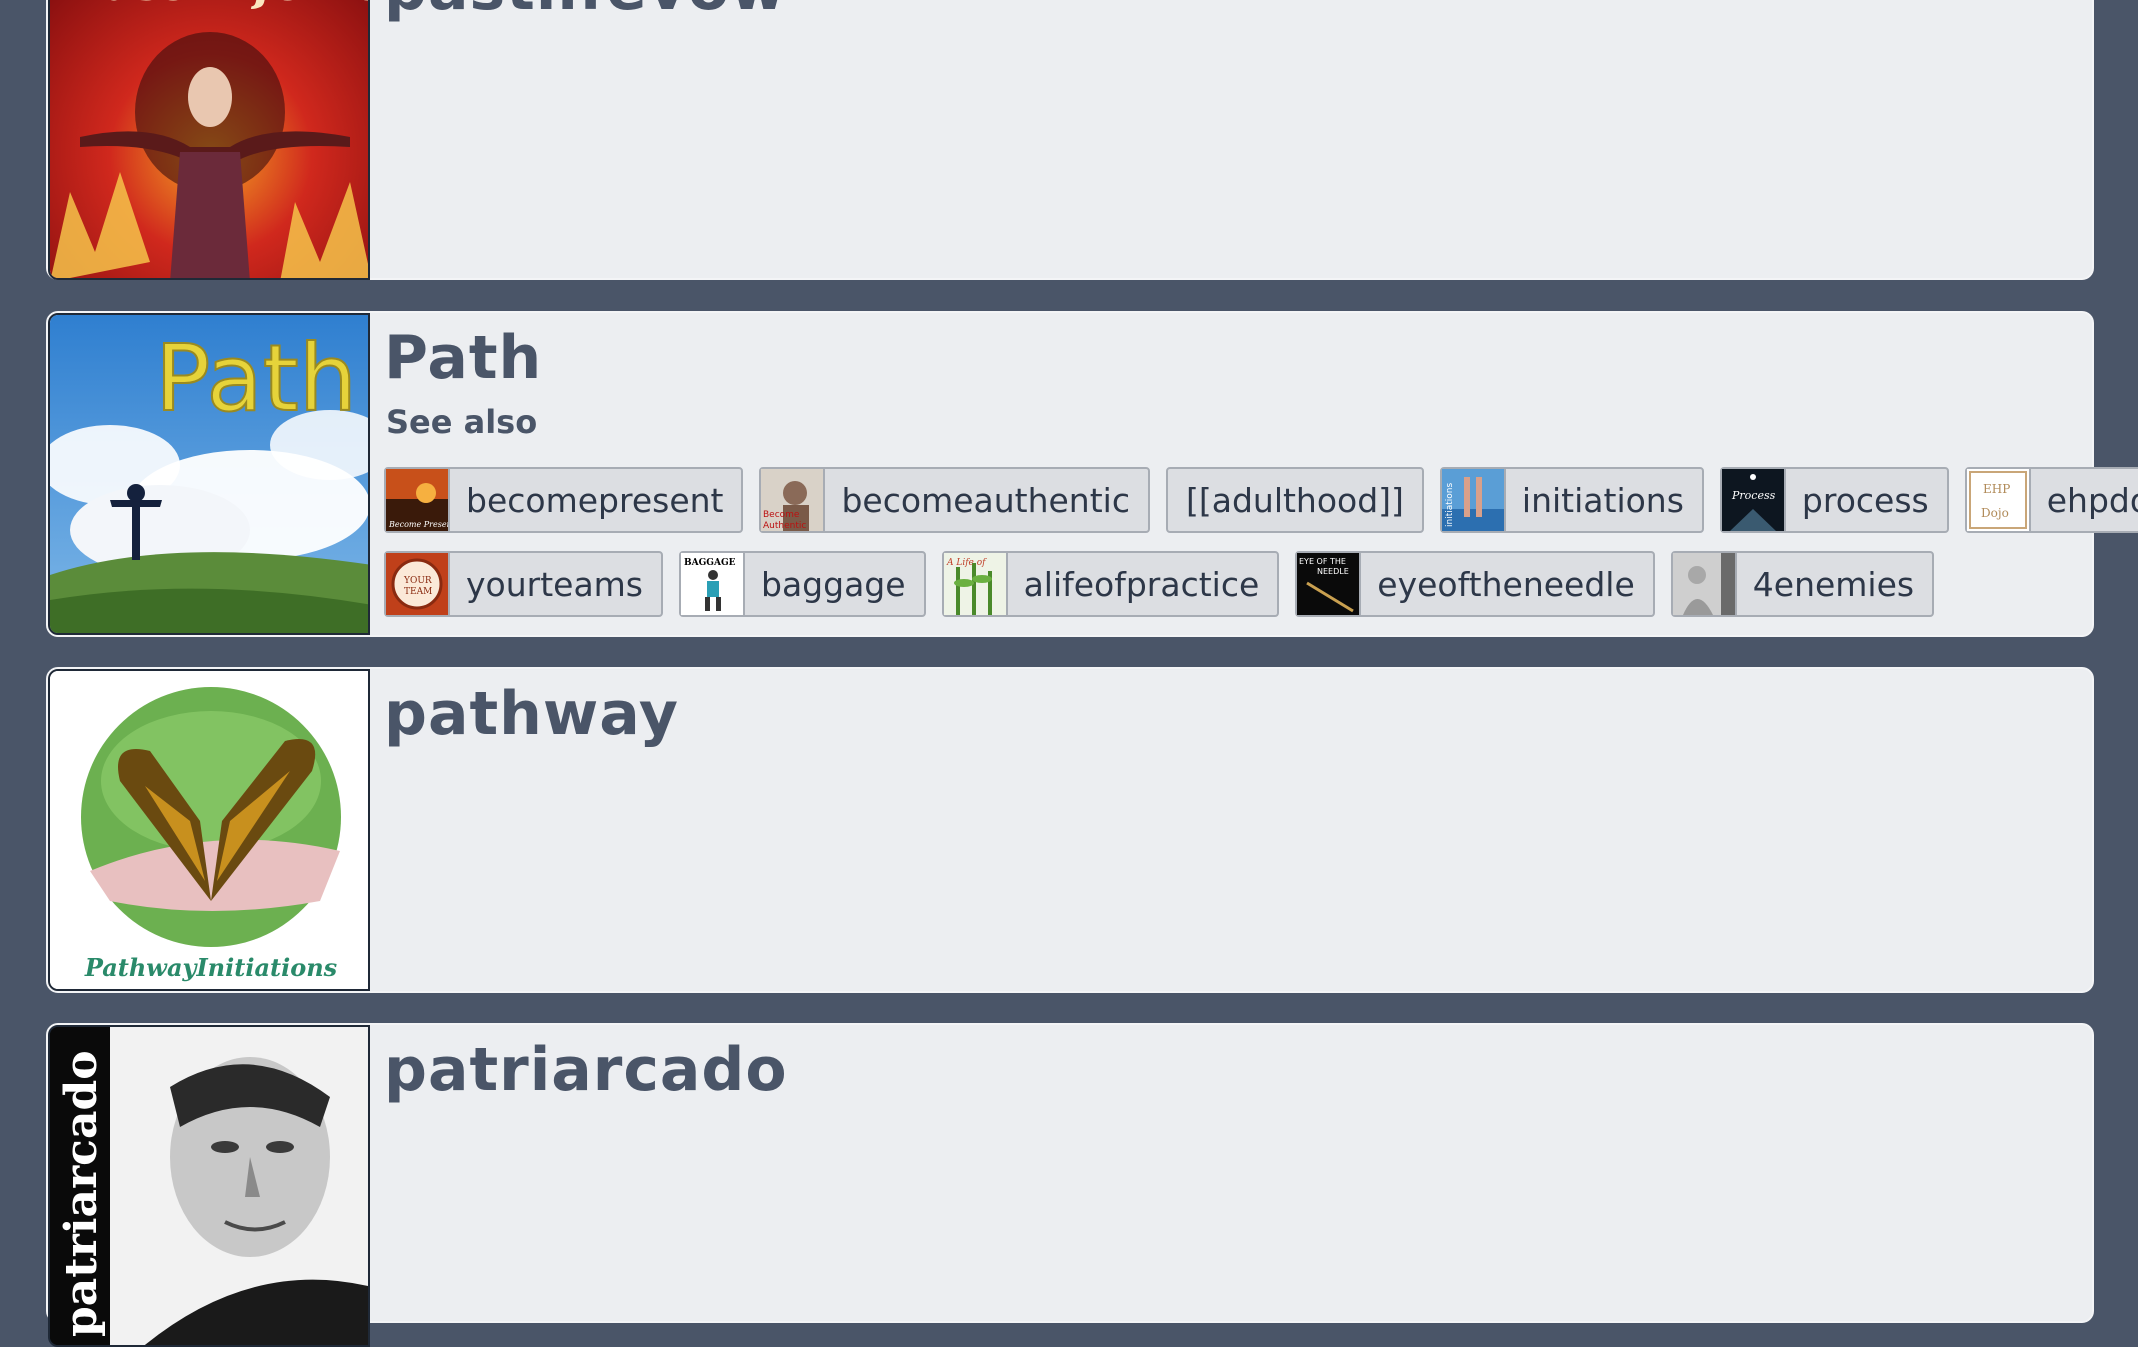  Describe the element at coordinates (1833, 584) in the screenshot. I see `chip-label: 4enemies` at that location.